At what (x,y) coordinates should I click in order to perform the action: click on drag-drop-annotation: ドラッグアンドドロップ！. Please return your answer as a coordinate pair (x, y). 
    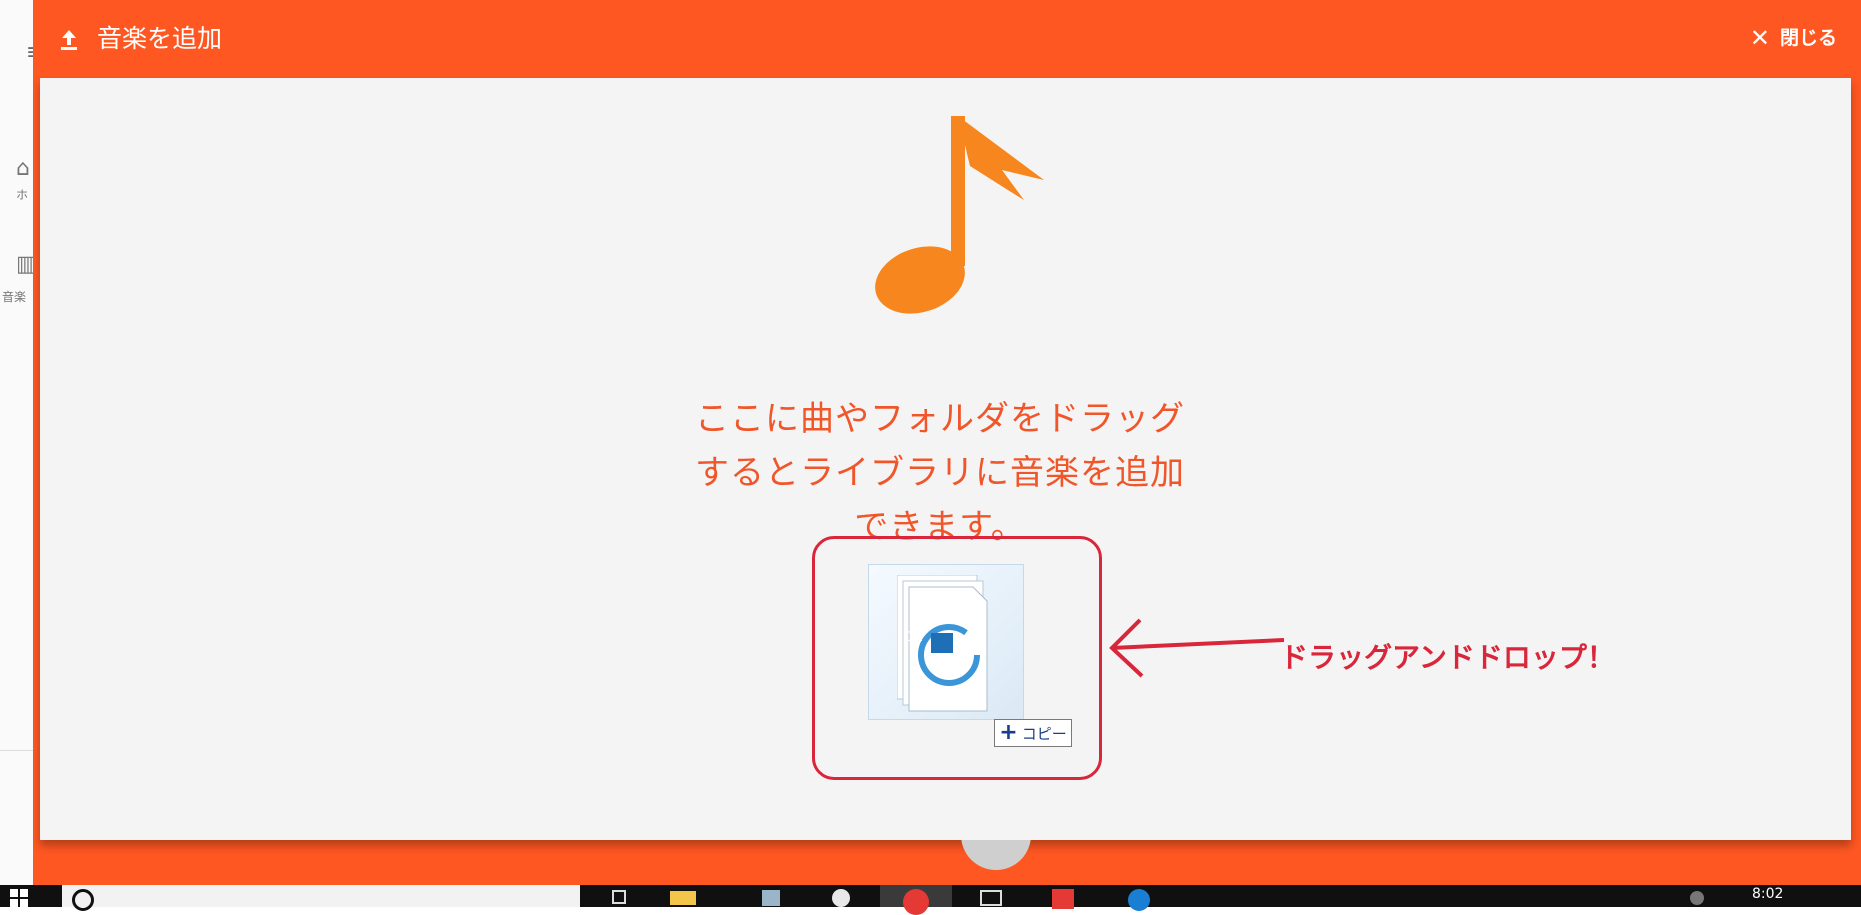
    Looking at the image, I should click on (1447, 657).